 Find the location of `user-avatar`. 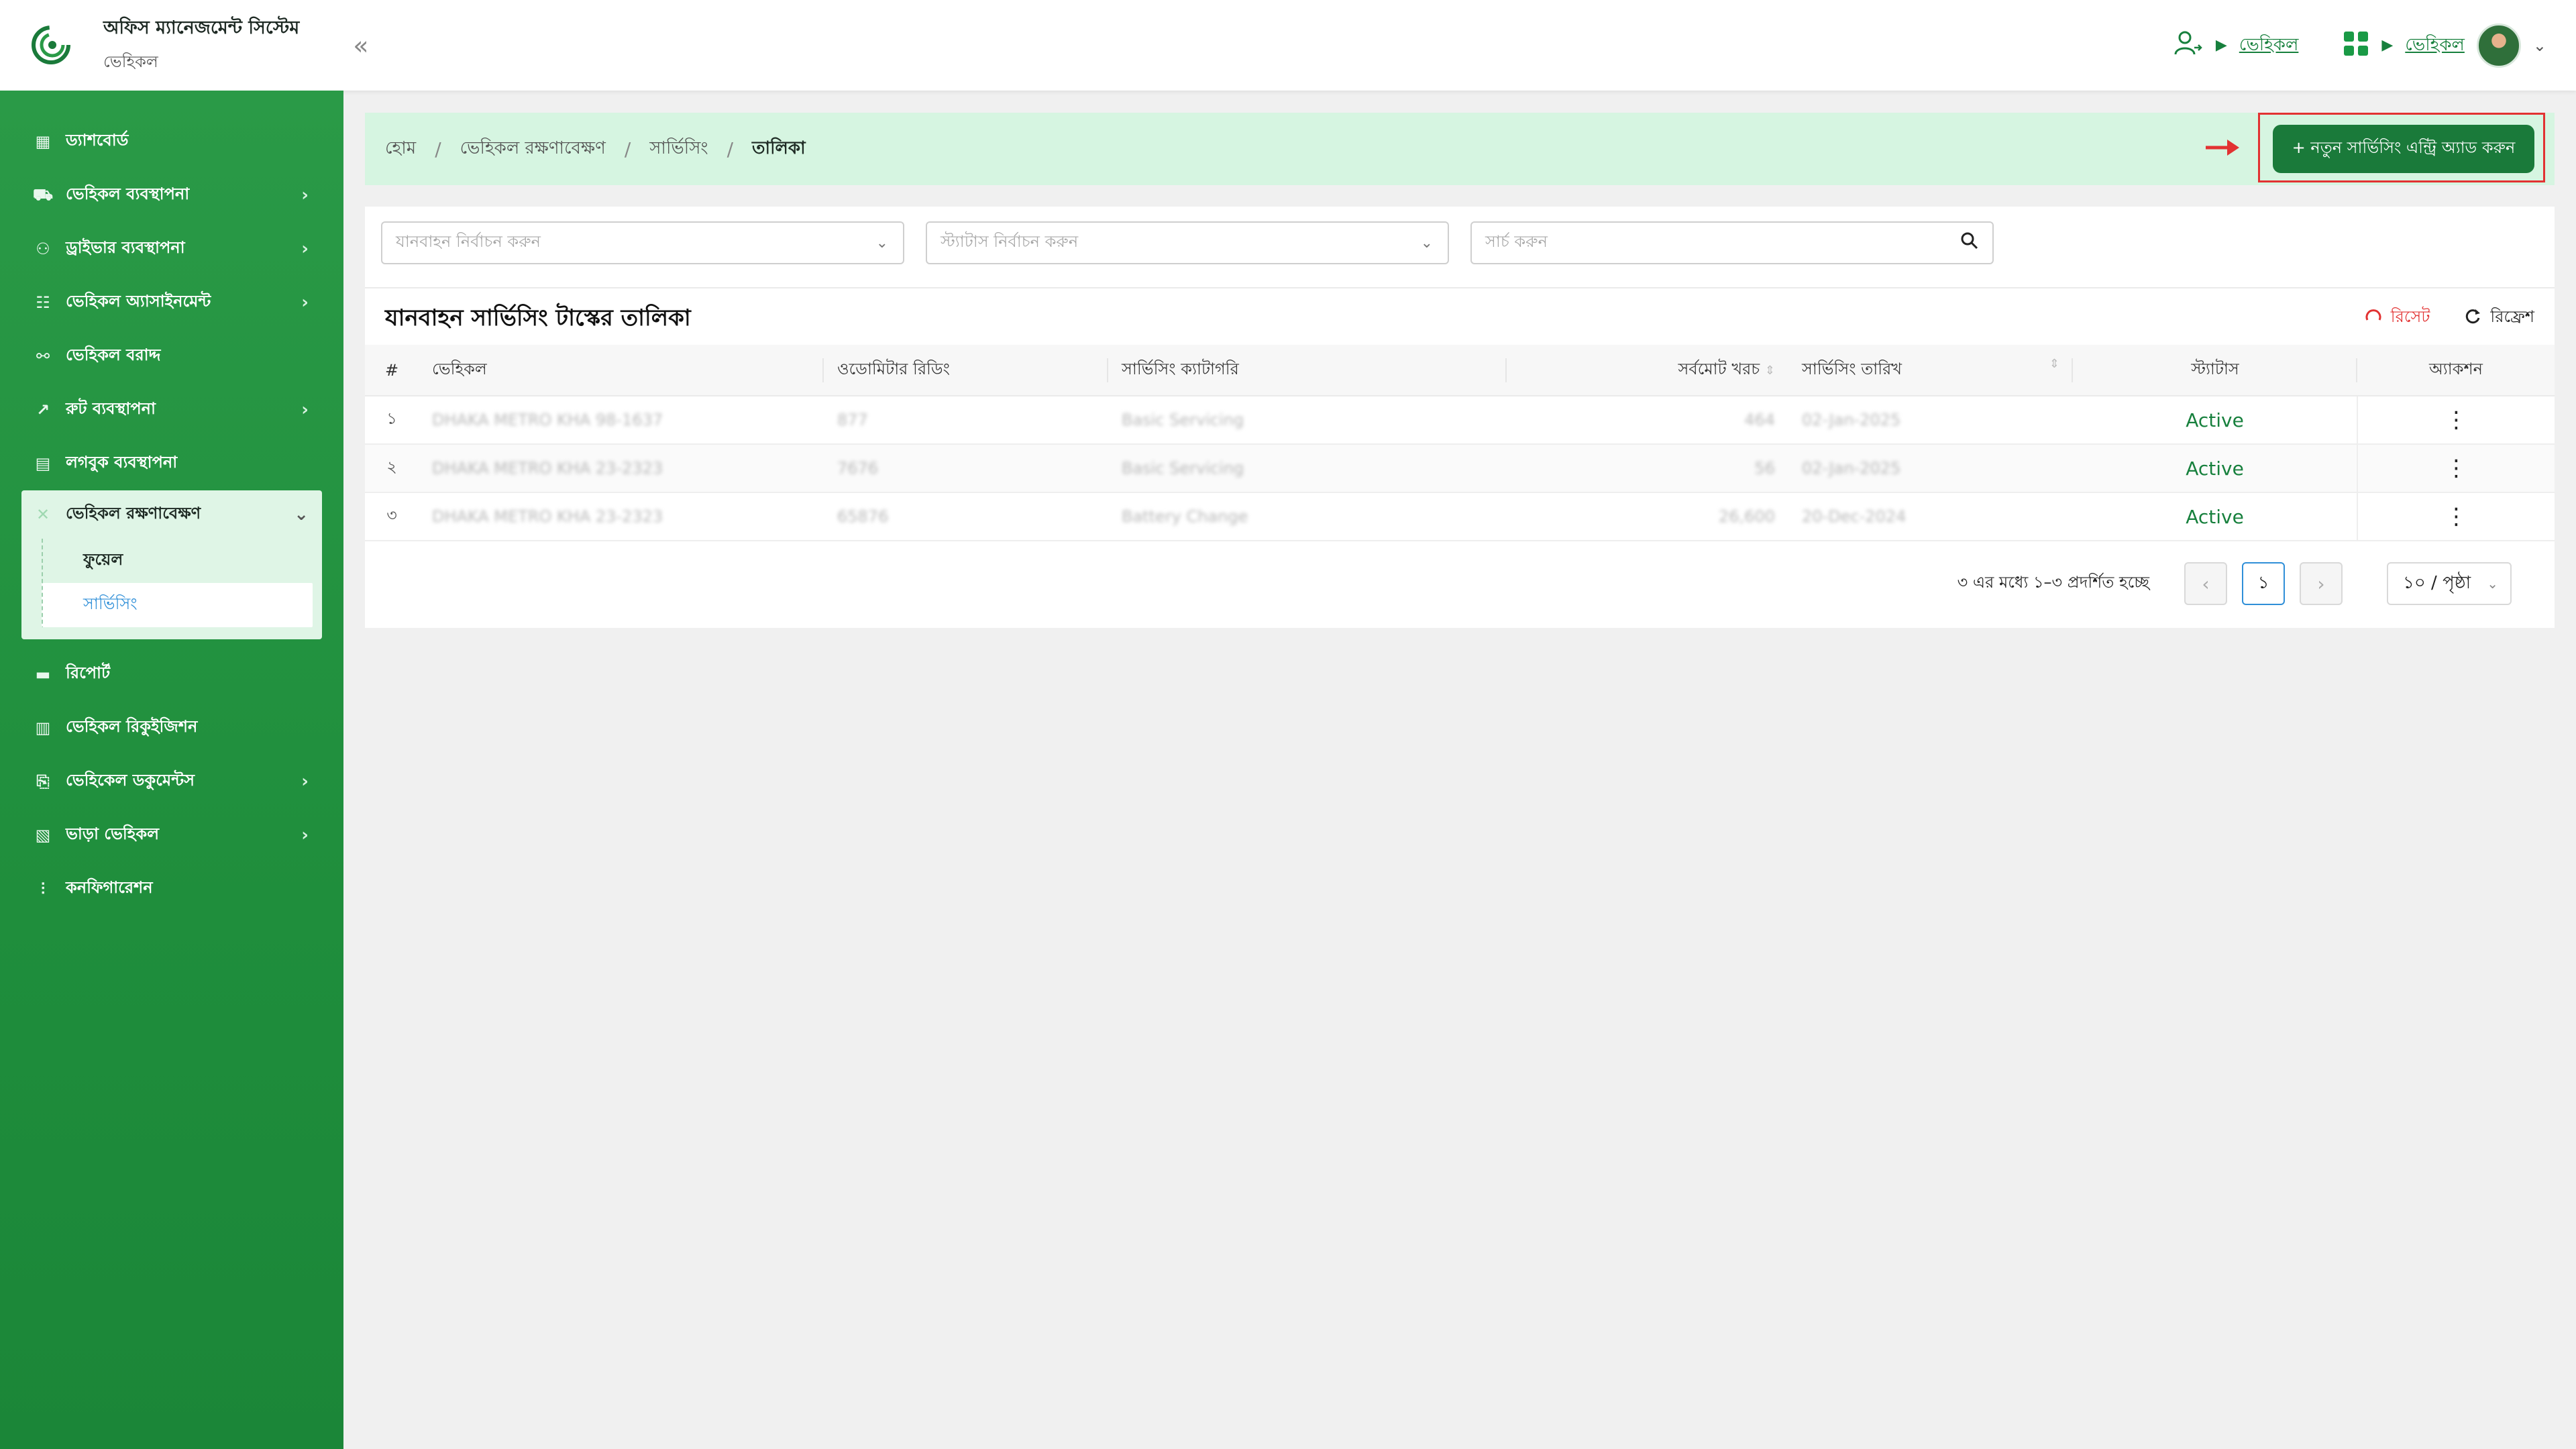

user-avatar is located at coordinates (2498, 45).